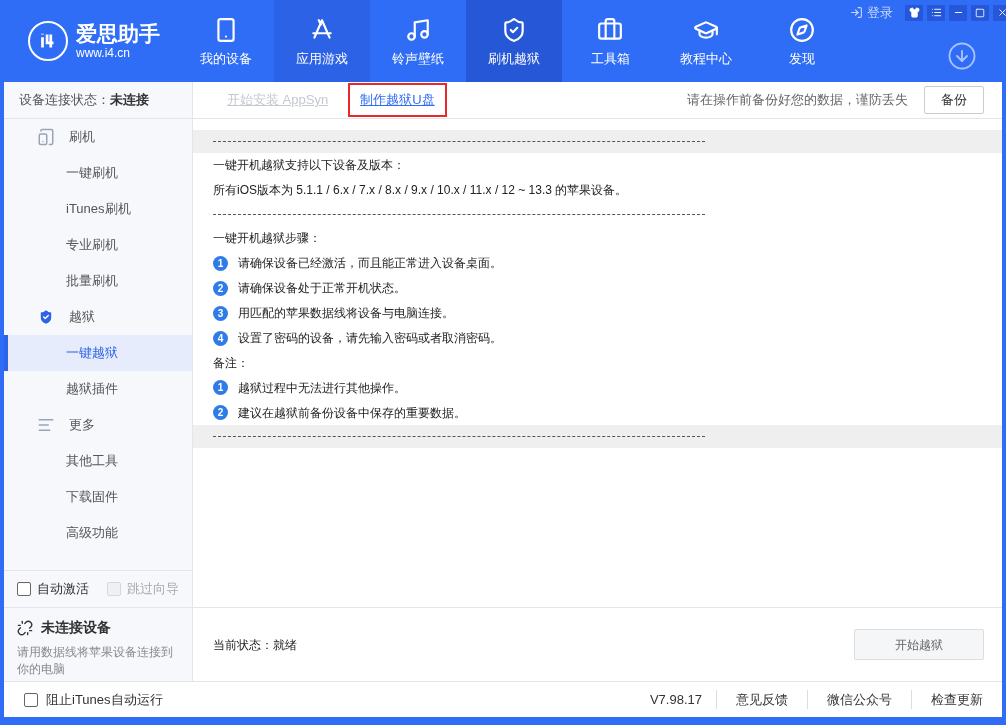 Image resolution: width=1006 pixels, height=725 pixels. I want to click on checkbox-label: 阻止iTunes自动运行, so click(104, 699).